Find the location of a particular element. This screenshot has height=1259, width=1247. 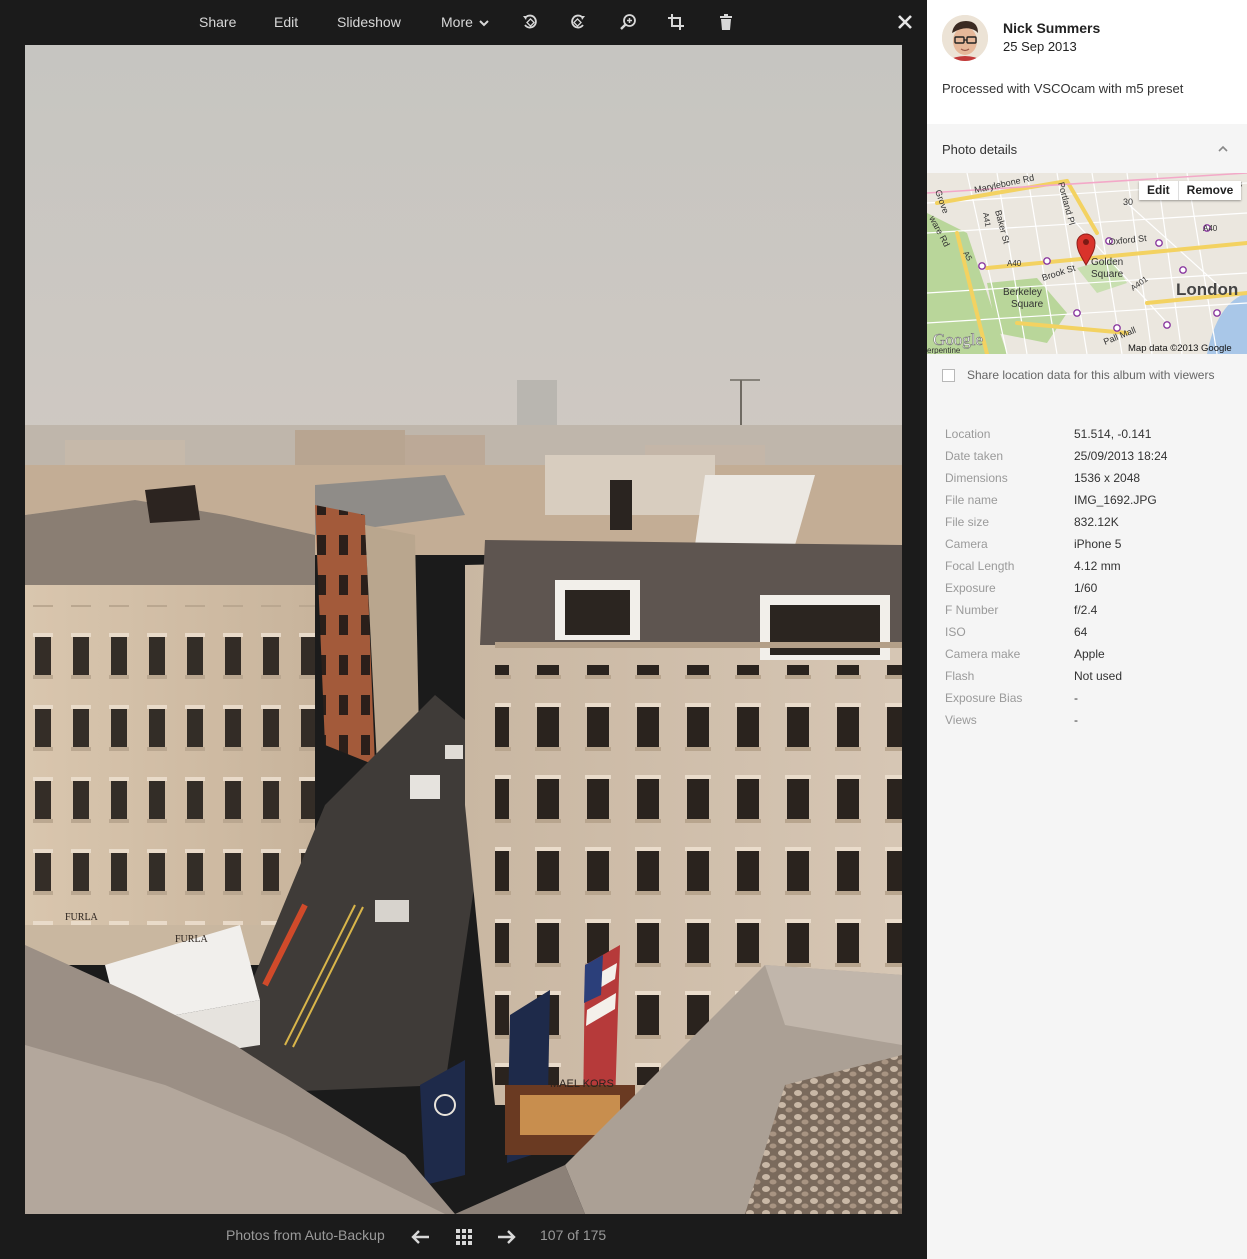

google-logo: Google is located at coordinates (958, 339).